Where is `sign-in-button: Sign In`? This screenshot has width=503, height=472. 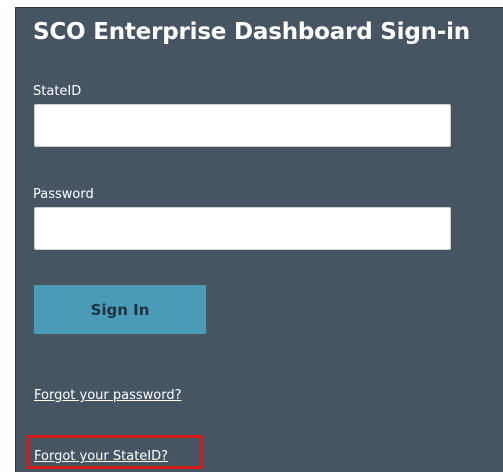 sign-in-button: Sign In is located at coordinates (120, 309).